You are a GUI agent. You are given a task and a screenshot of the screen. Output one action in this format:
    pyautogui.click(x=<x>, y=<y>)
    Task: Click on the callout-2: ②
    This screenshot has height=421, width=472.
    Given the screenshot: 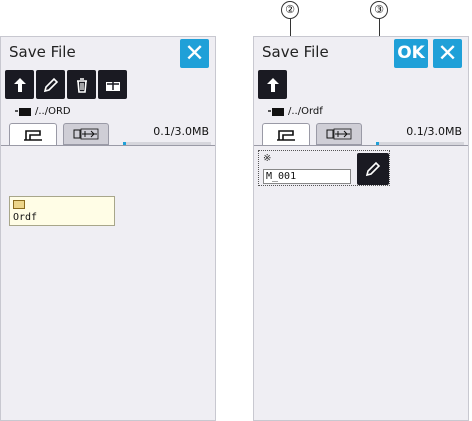 What is the action you would take?
    pyautogui.click(x=290, y=10)
    